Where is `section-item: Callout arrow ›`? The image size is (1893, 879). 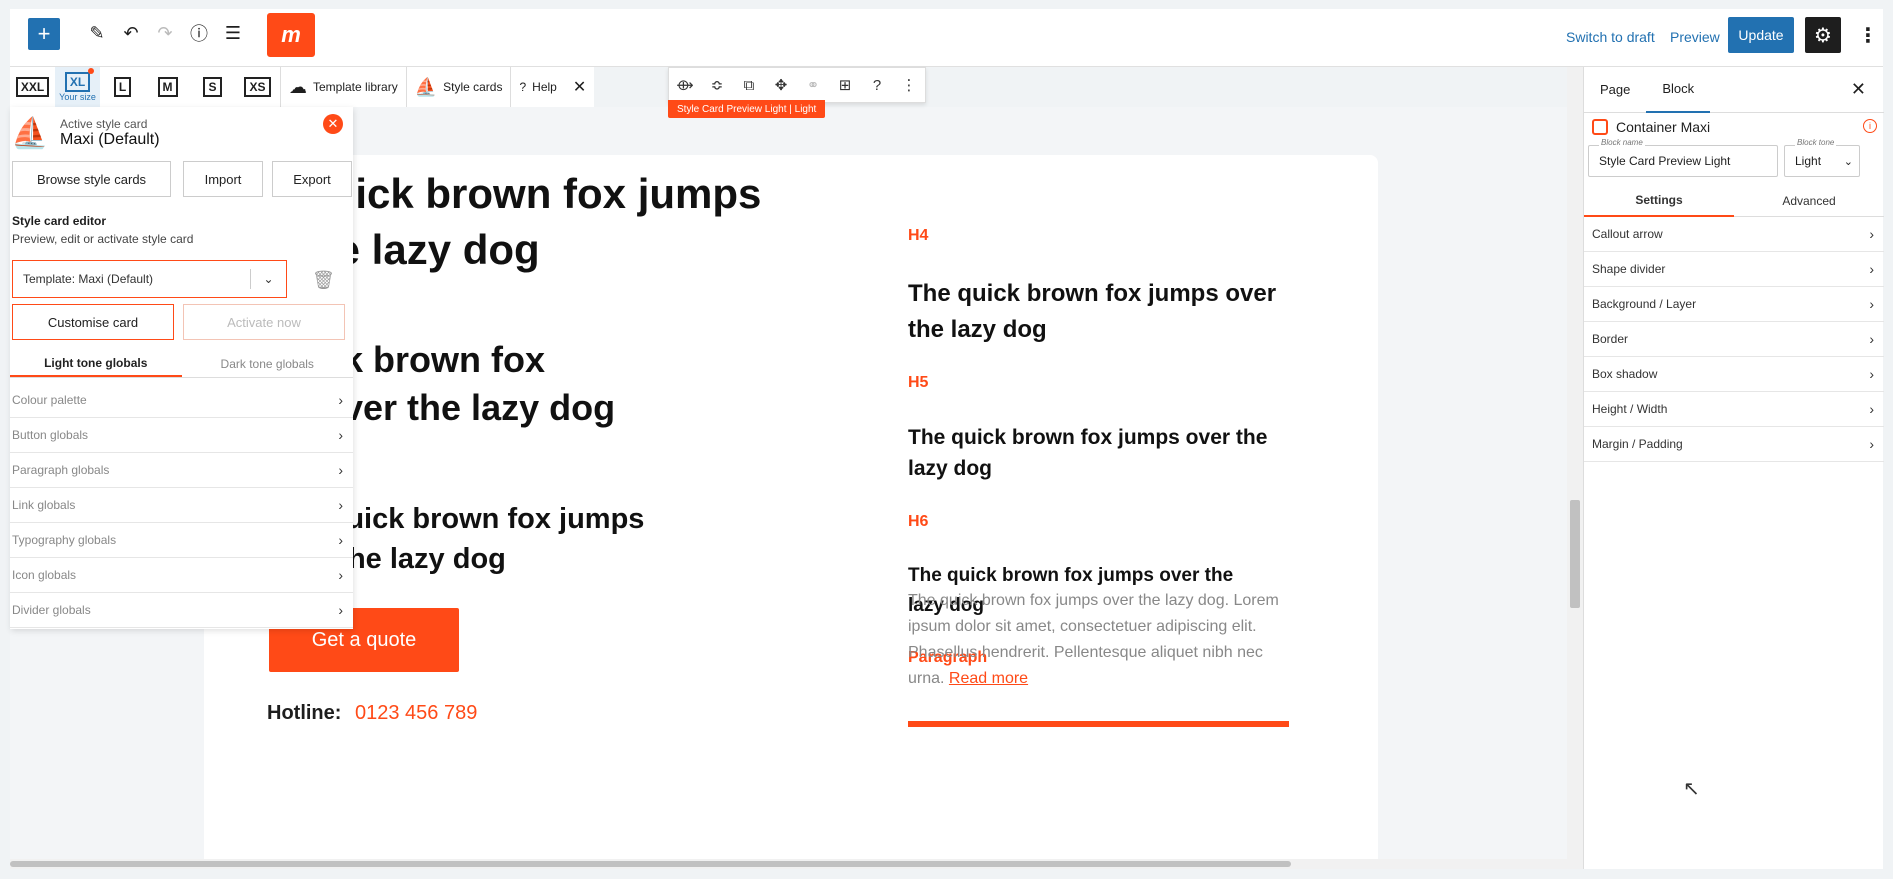
section-item: Callout arrow › is located at coordinates (1734, 234).